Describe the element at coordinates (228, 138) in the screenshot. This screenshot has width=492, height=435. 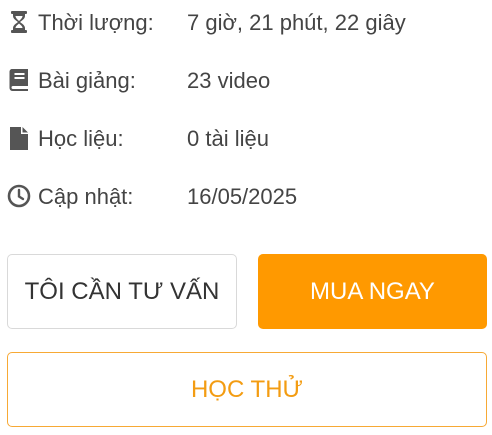
I see `materials-value: 0 tài liệu` at that location.